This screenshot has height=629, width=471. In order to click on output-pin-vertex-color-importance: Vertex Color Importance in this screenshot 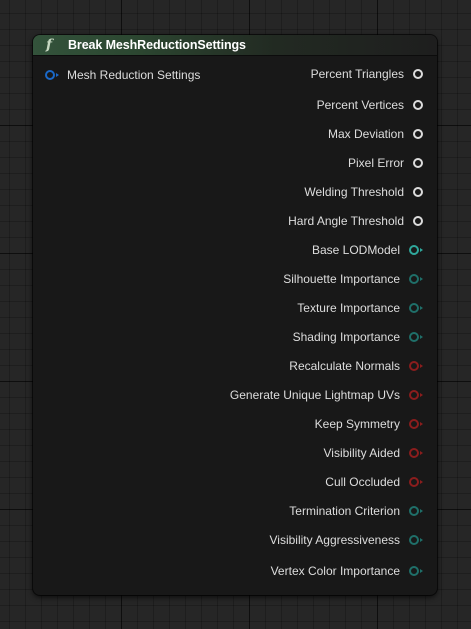, I will do `click(347, 571)`.